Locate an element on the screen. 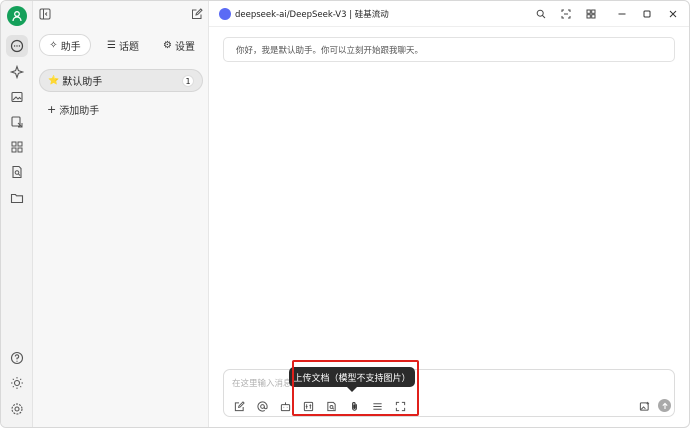 This screenshot has height=428, width=690. mention-model-icon is located at coordinates (262, 406).